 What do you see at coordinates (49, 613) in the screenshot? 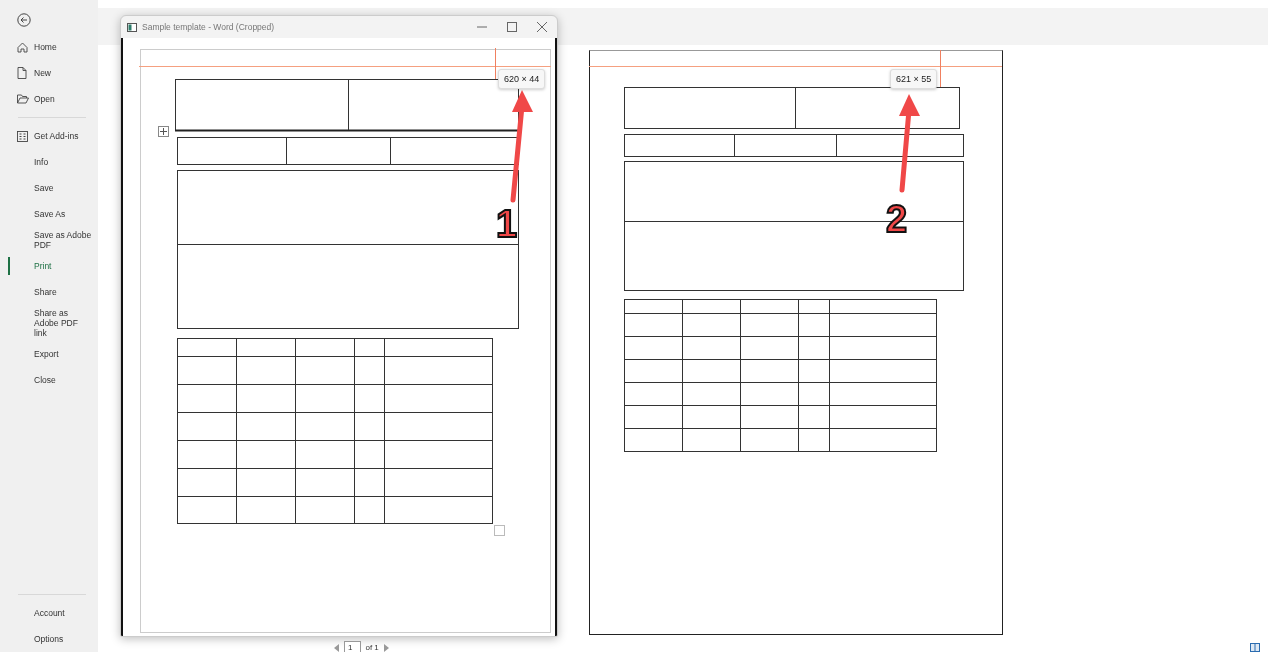
I see `sidebar-item: Account` at bounding box center [49, 613].